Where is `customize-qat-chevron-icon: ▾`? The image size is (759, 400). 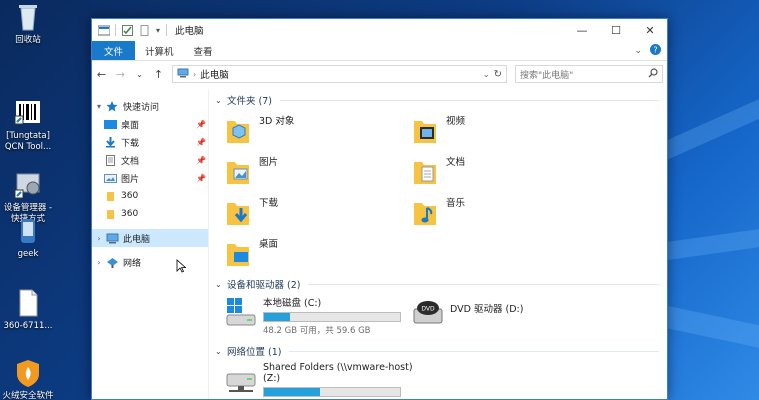 customize-qat-chevron-icon: ▾ is located at coordinates (158, 30).